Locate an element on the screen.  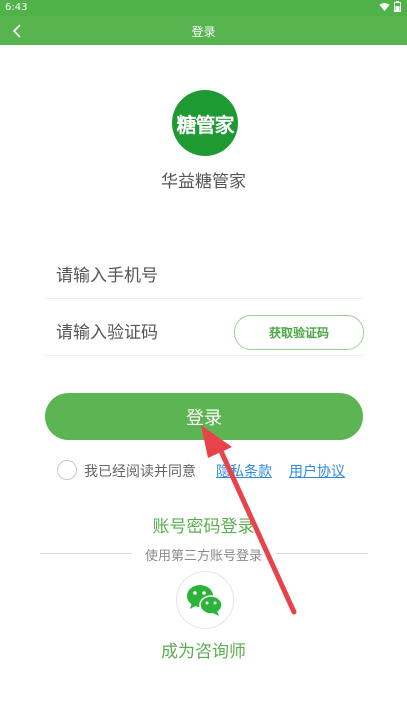
logo-text: 糖管家 is located at coordinates (205, 124).